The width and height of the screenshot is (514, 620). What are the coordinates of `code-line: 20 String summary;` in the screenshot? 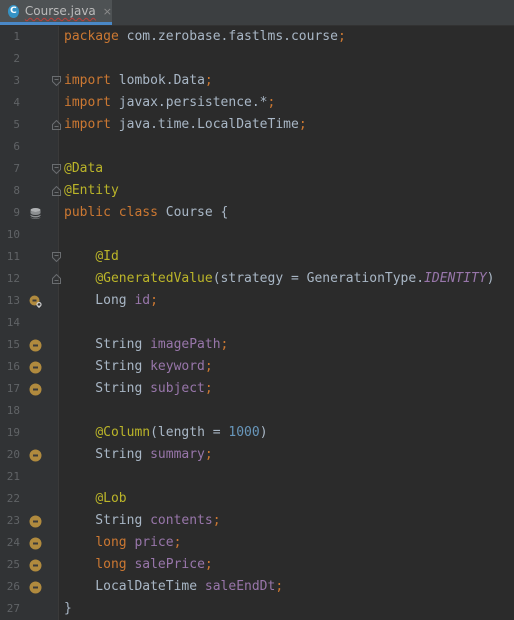 It's located at (257, 455).